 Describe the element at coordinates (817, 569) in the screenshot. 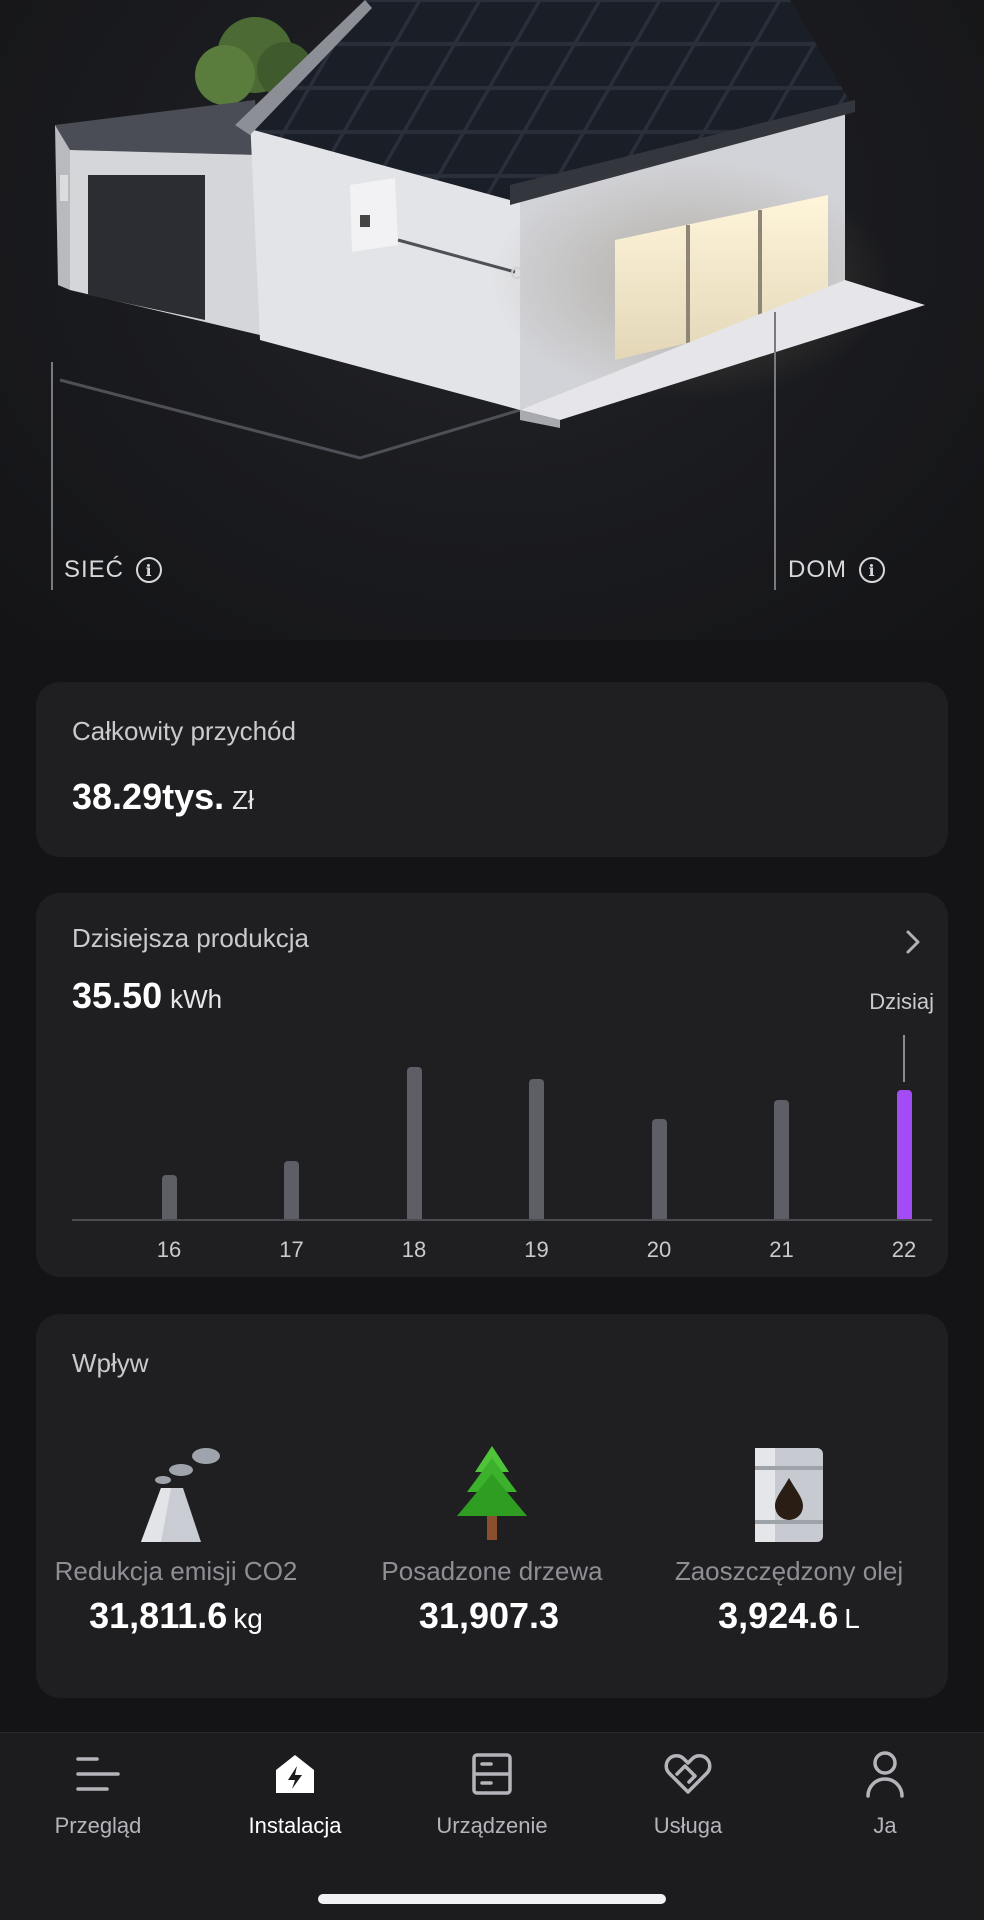

I see `home-label-text: DOM` at that location.